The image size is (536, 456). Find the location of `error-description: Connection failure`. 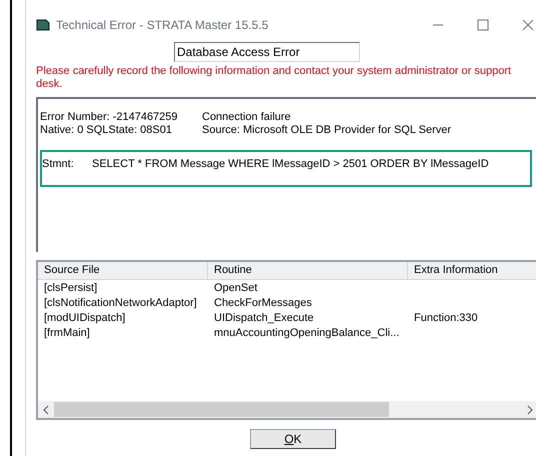

error-description: Connection failure is located at coordinates (246, 117).